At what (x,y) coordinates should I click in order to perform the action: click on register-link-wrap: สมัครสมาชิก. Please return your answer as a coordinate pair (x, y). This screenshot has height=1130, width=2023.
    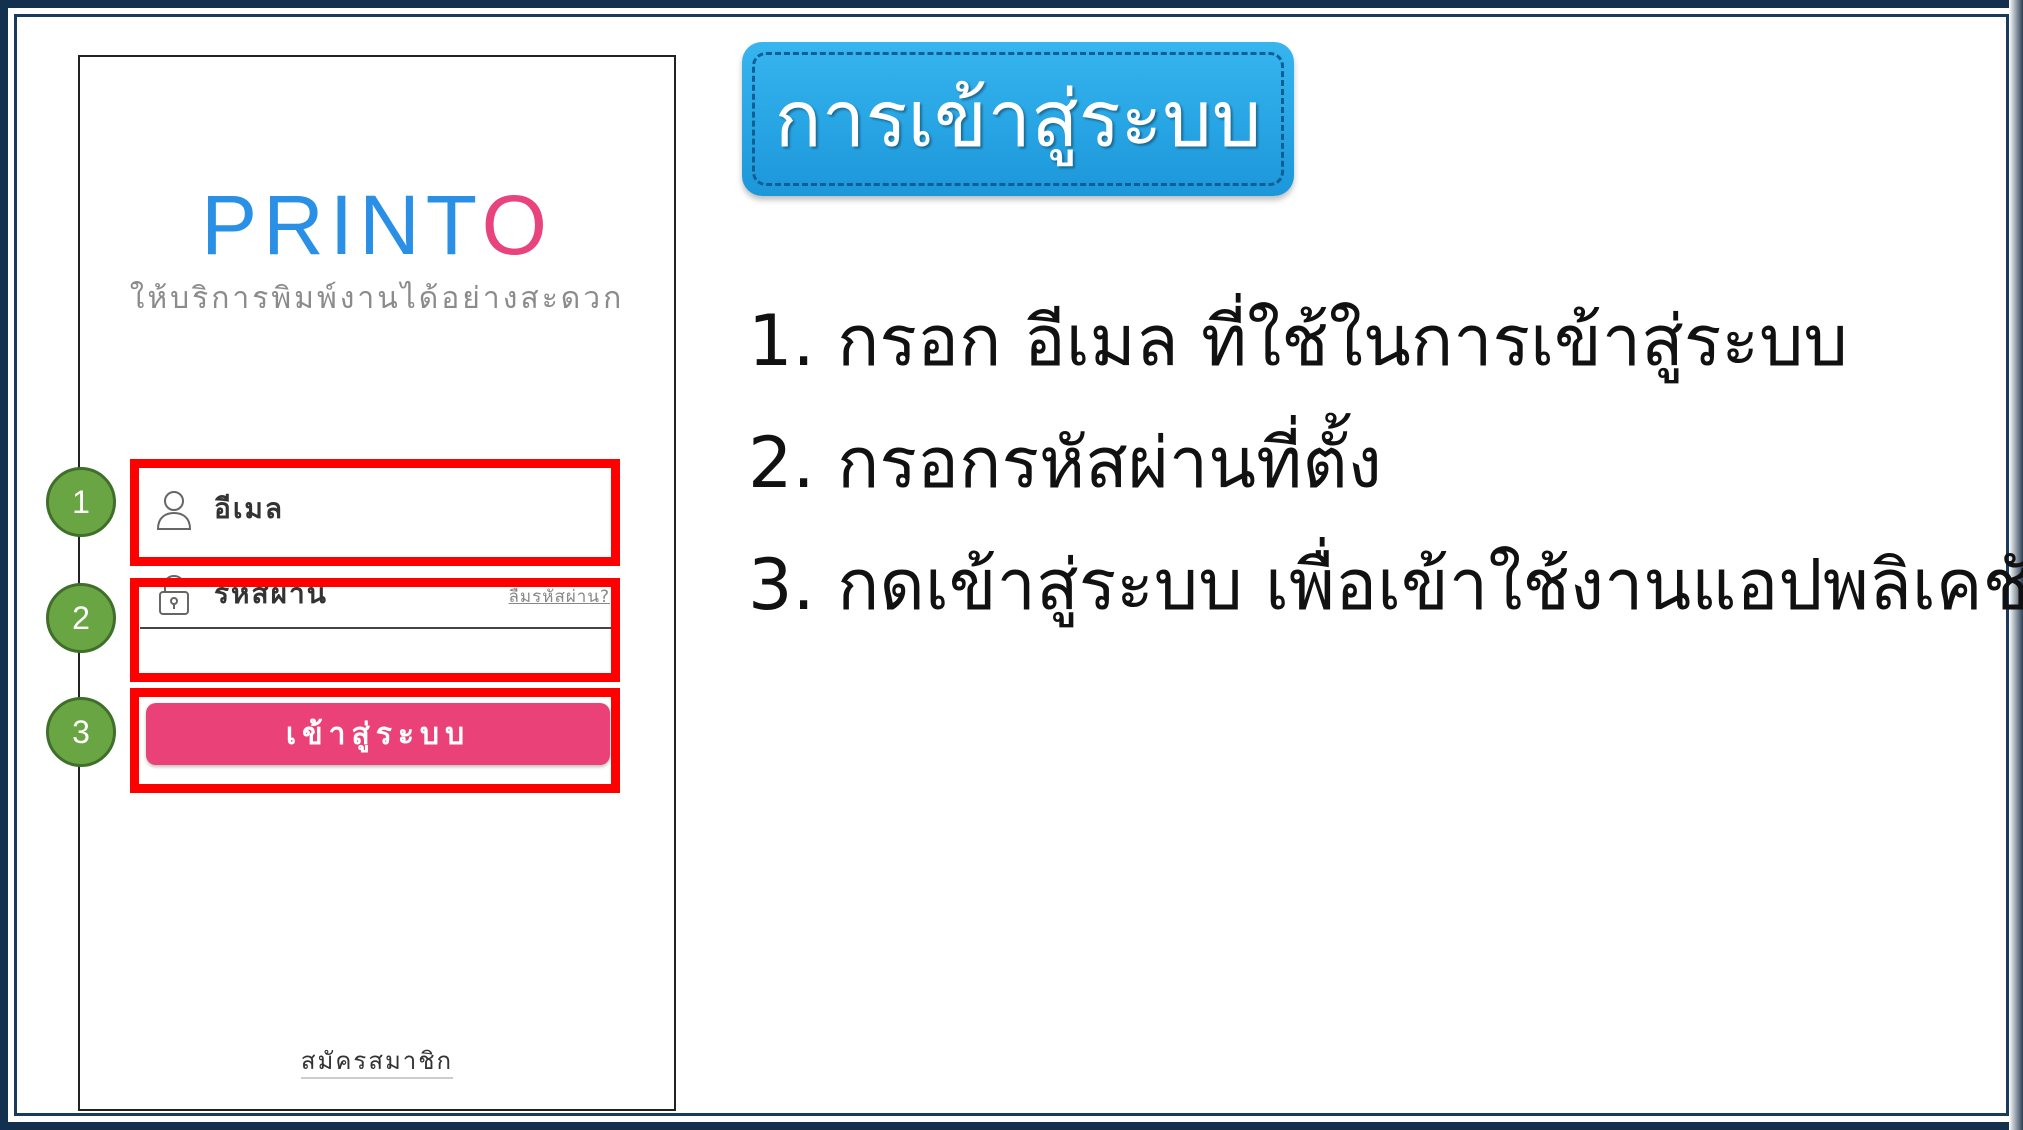
    Looking at the image, I should click on (377, 1060).